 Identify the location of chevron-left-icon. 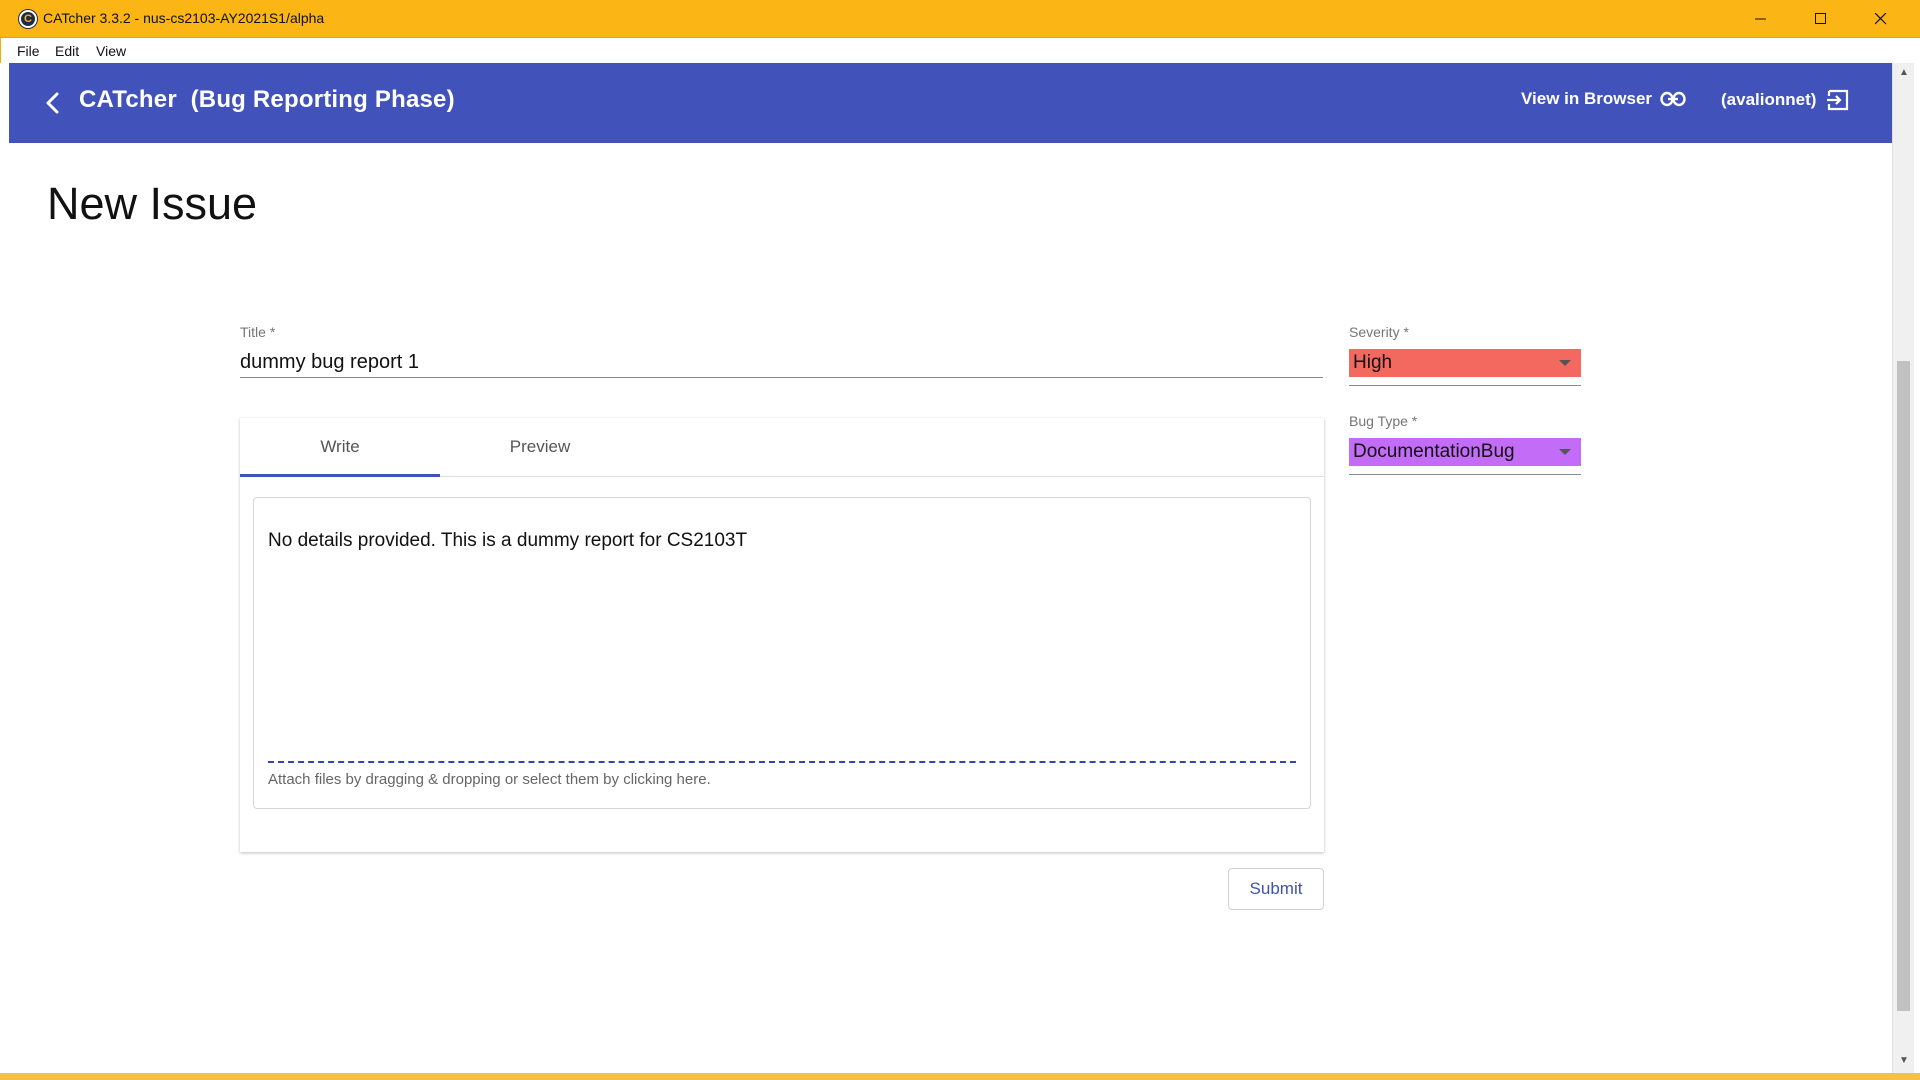
(52, 103).